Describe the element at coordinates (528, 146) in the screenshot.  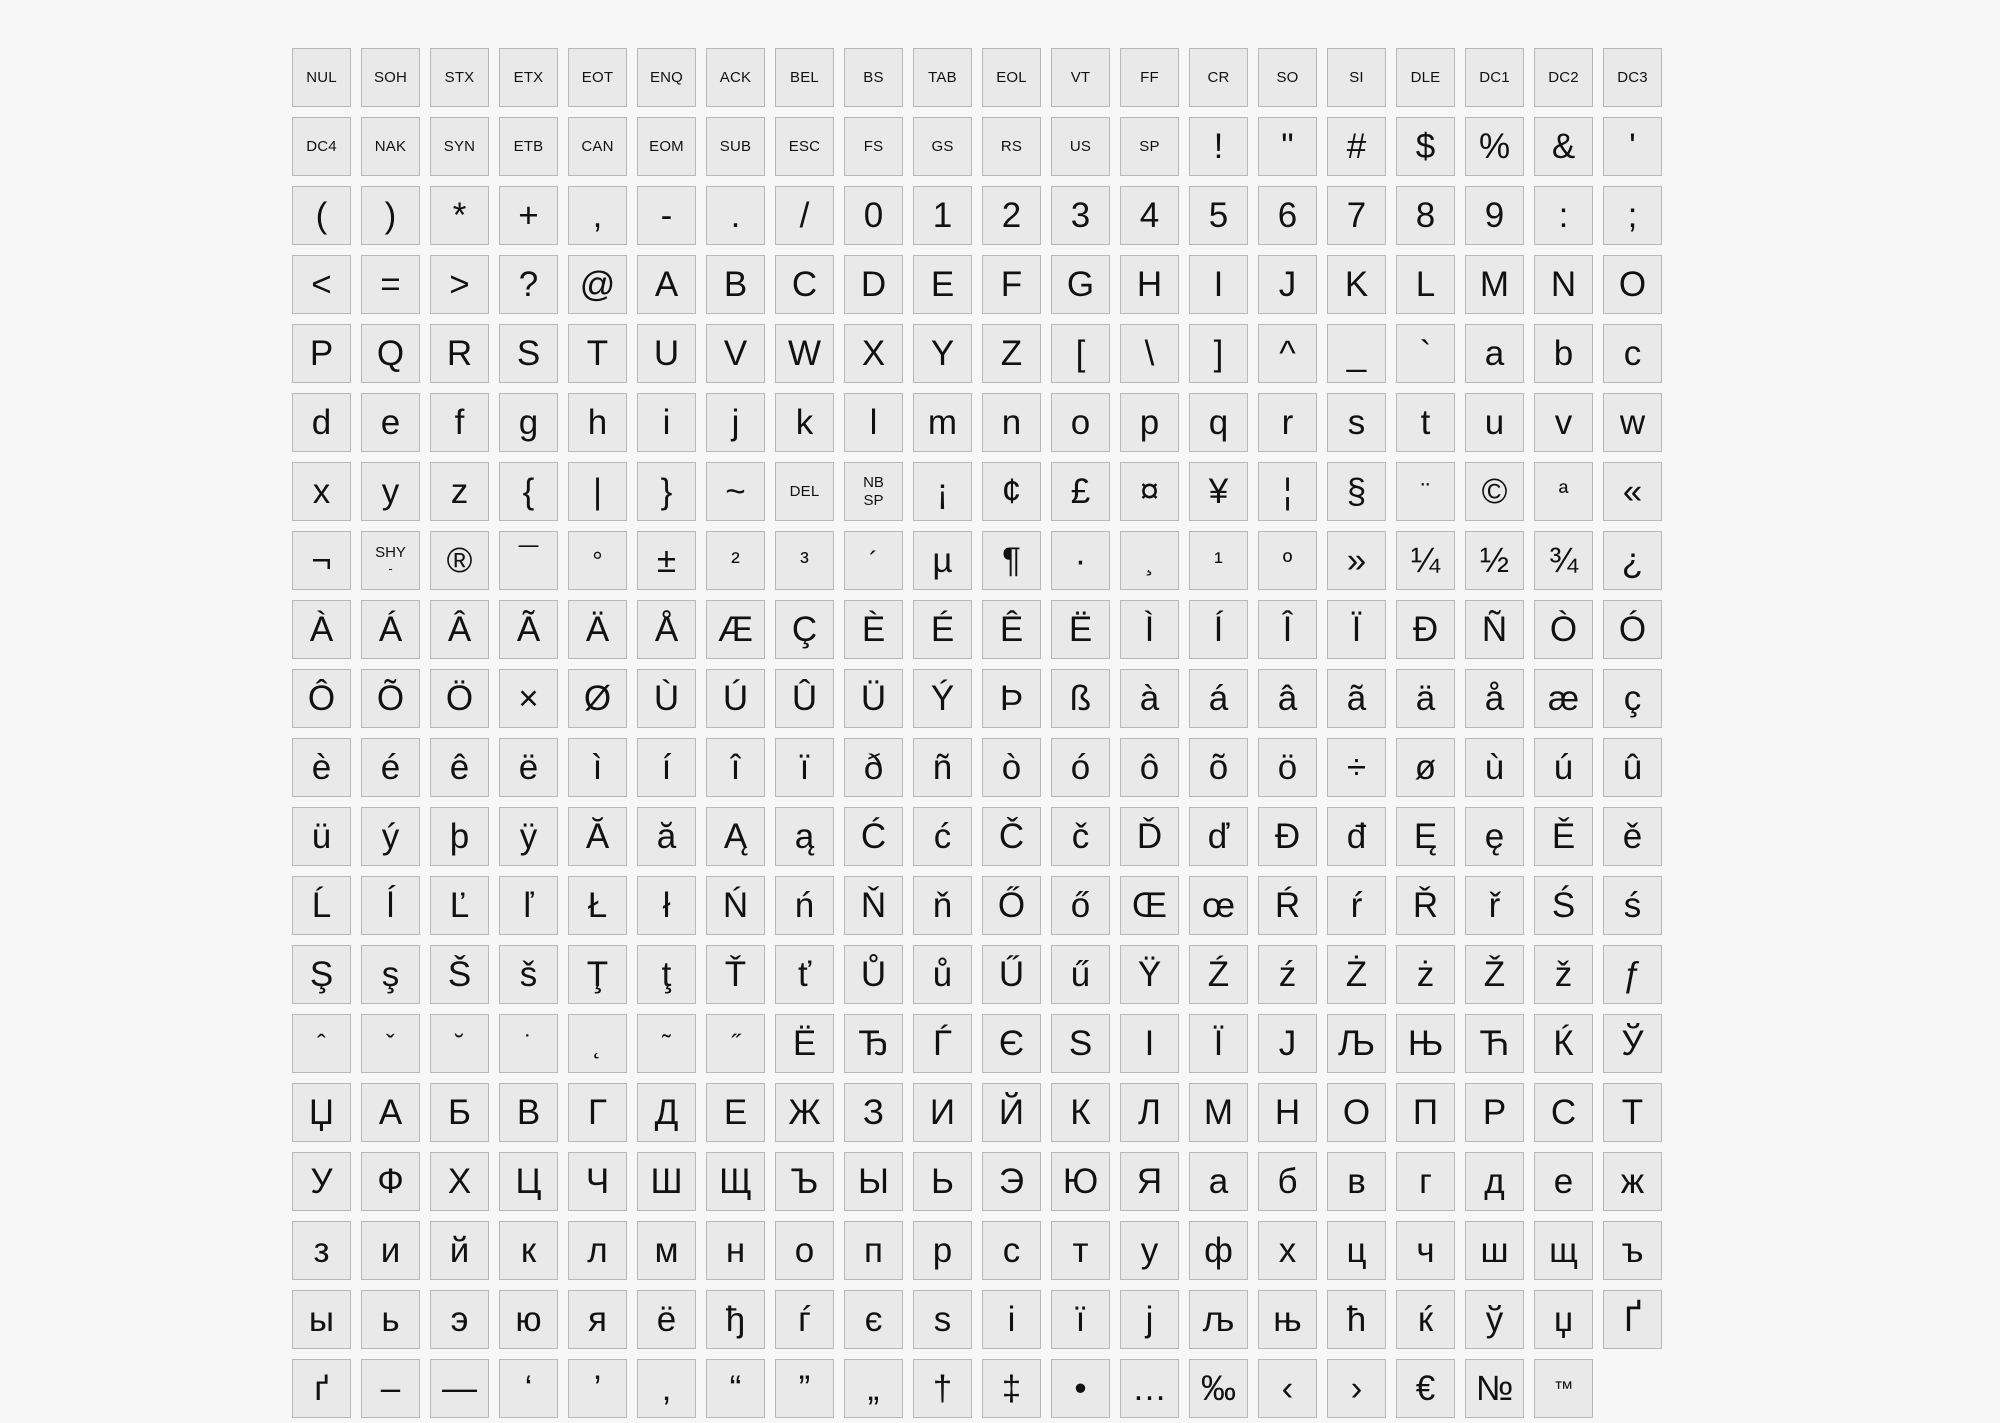
I see `control-char-cell: ETB` at that location.